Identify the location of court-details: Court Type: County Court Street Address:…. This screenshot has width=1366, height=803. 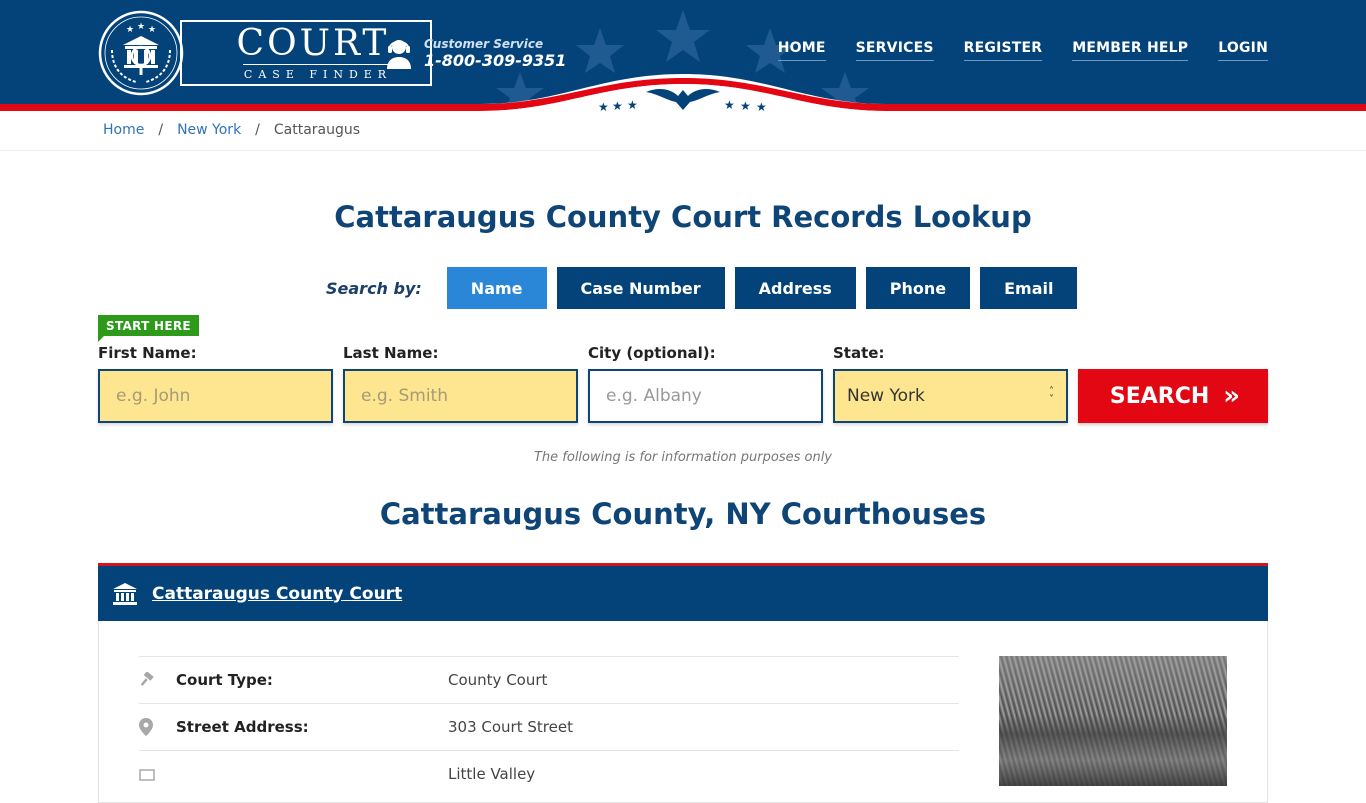
(549, 726).